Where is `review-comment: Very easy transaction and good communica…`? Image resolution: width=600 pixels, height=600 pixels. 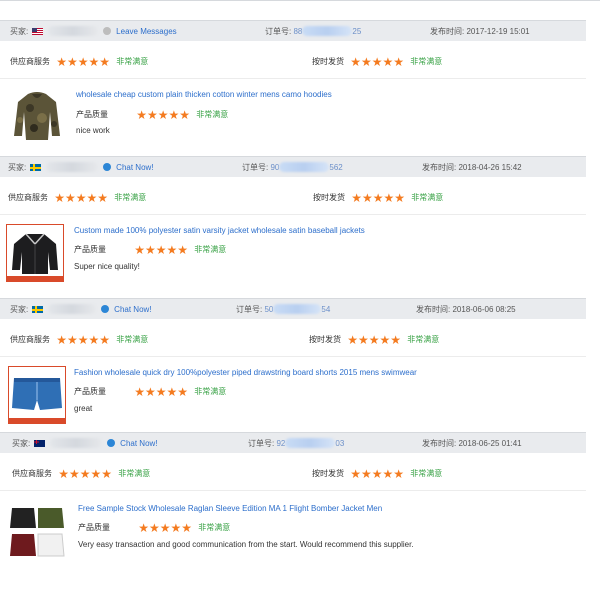 review-comment: Very easy transaction and good communica… is located at coordinates (246, 544).